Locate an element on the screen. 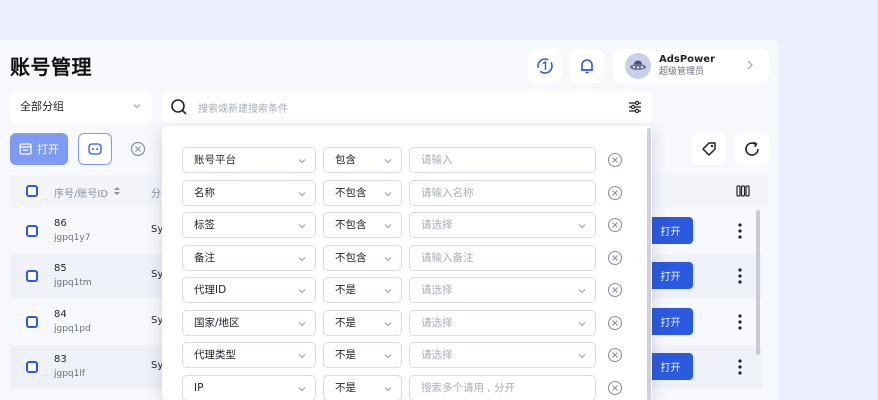  column-header-index: 序号/账号ID is located at coordinates (81, 192).